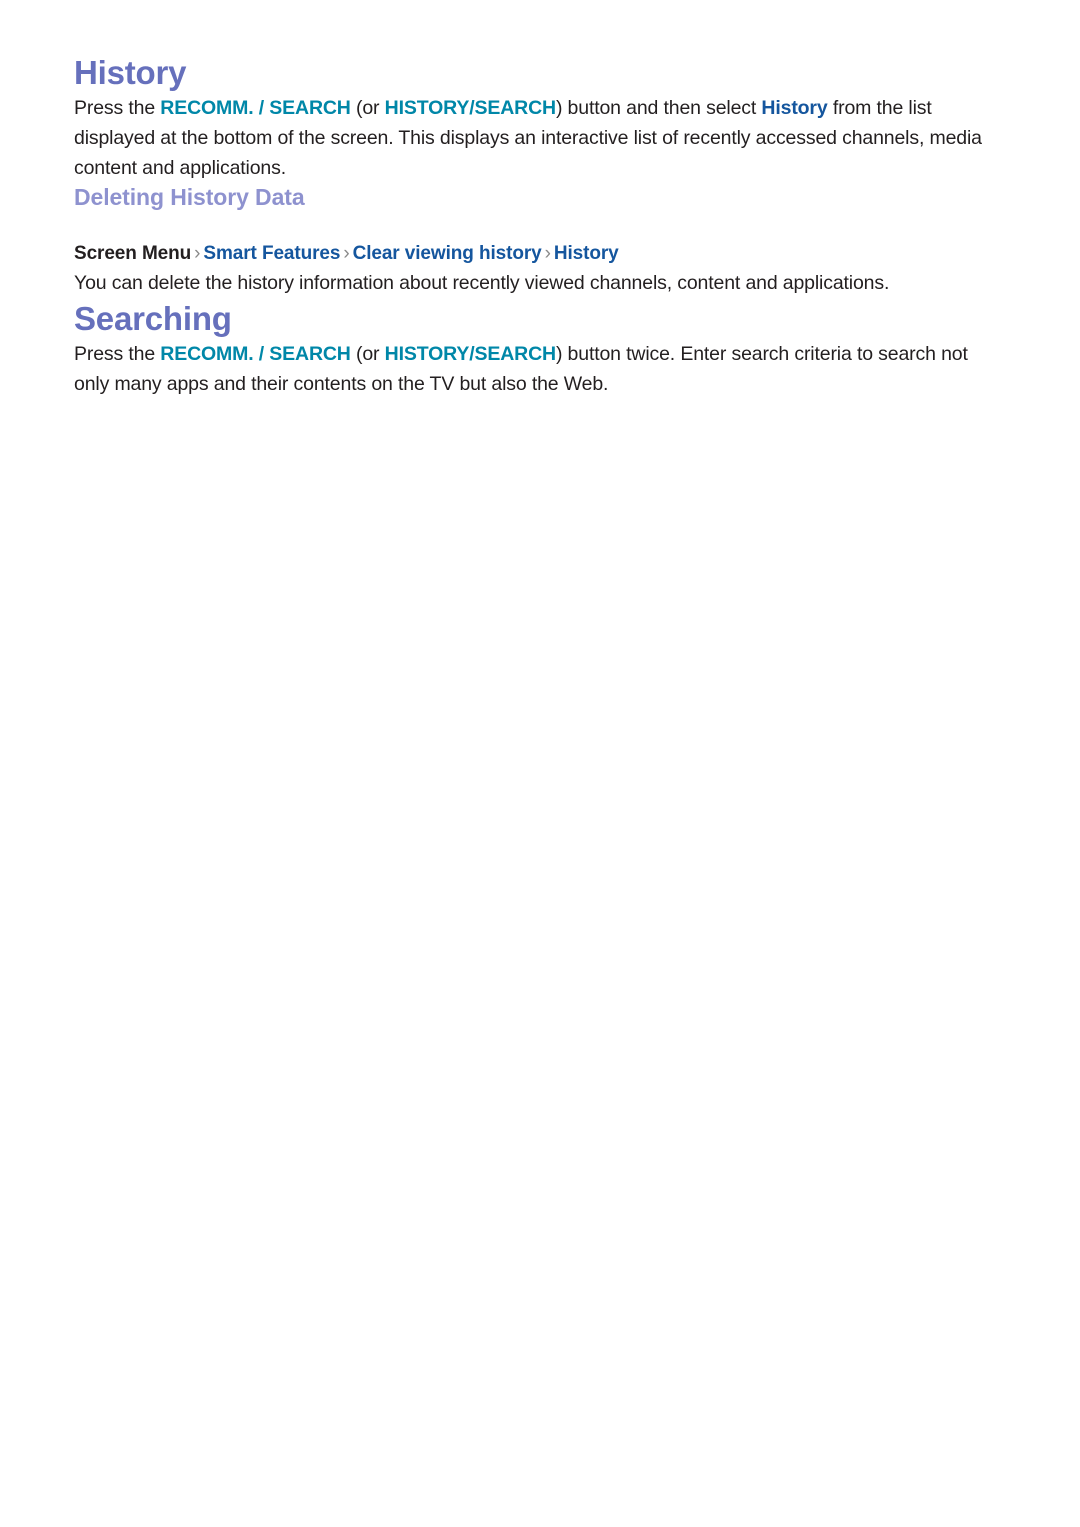 This screenshot has height=1527, width=1080. Describe the element at coordinates (271, 253) in the screenshot. I see `breadcrumb-item-smart-features: Smart Features` at that location.